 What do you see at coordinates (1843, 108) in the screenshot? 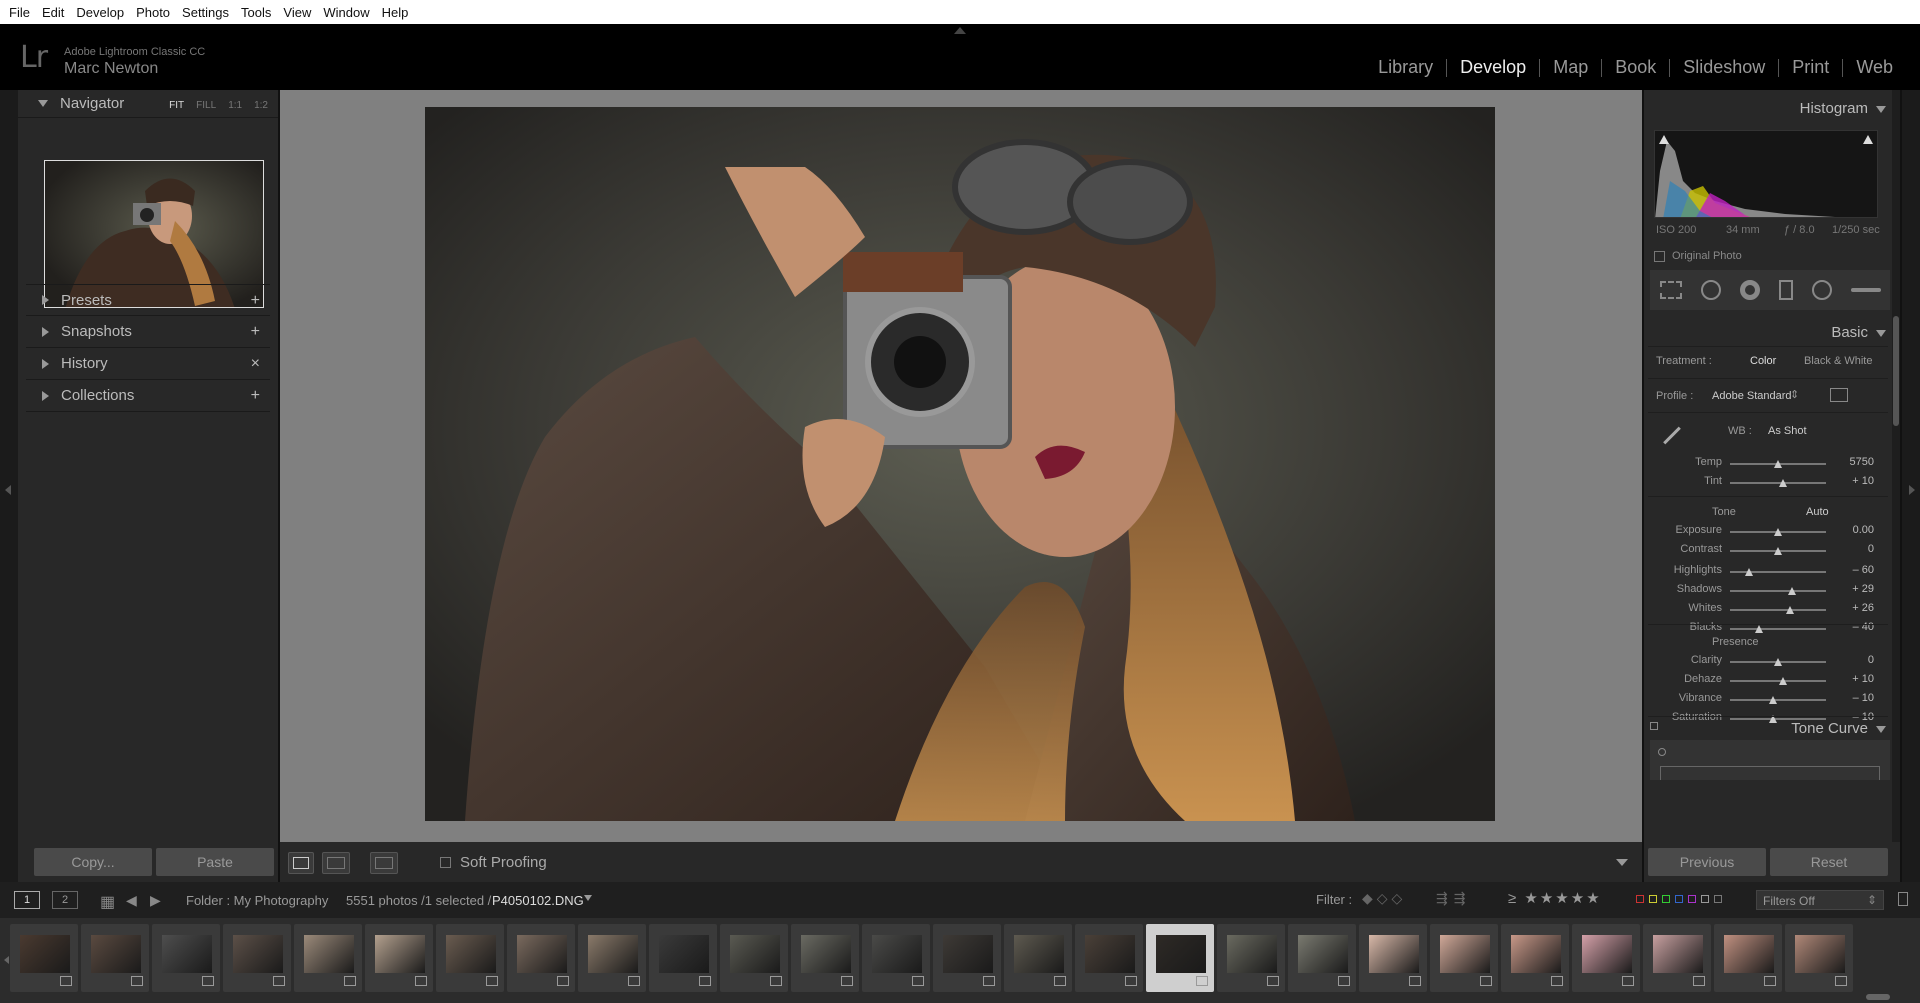
I see `histogram-header: Histogram` at bounding box center [1843, 108].